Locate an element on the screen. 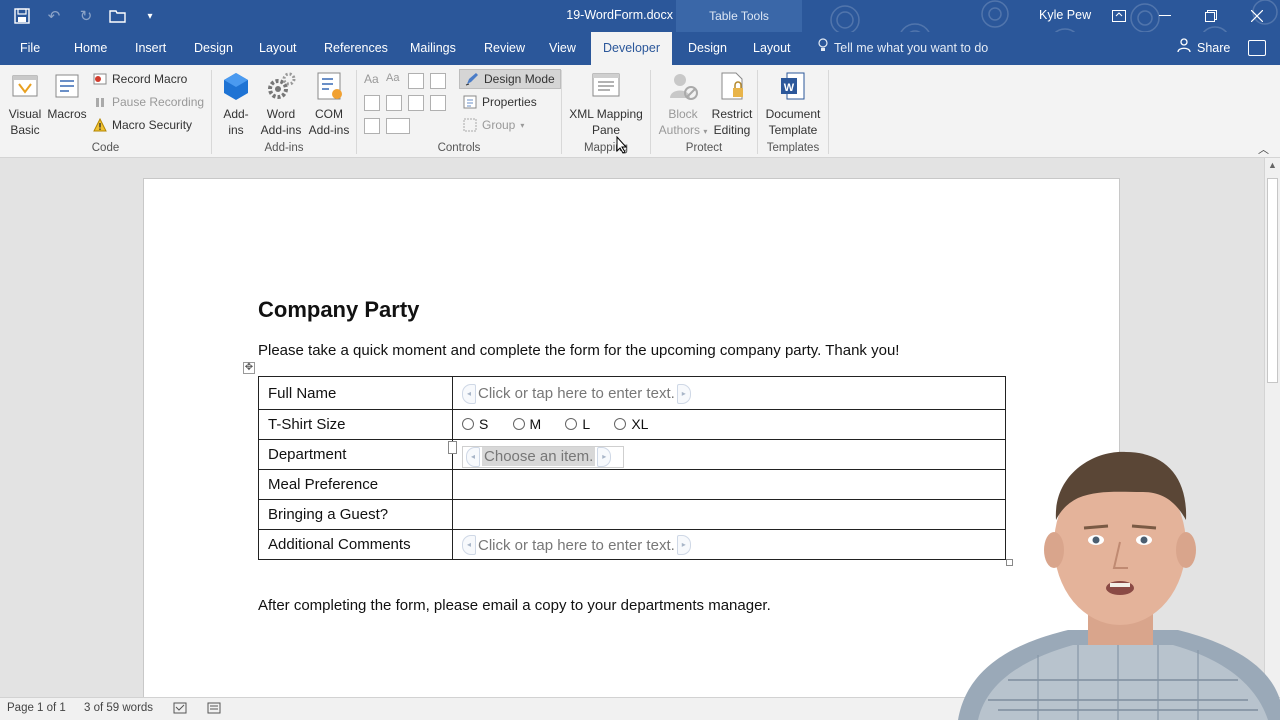 The height and width of the screenshot is (720, 1280). table-move-handle-icon: ✥ is located at coordinates (249, 368).